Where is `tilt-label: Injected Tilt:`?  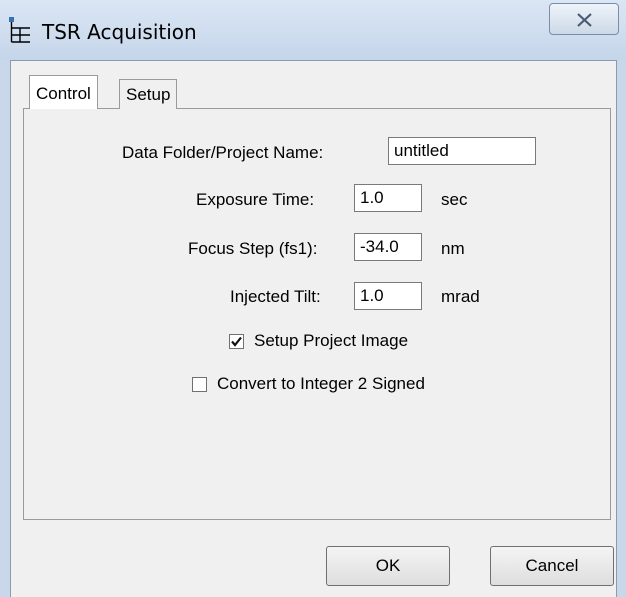 tilt-label: Injected Tilt: is located at coordinates (275, 296).